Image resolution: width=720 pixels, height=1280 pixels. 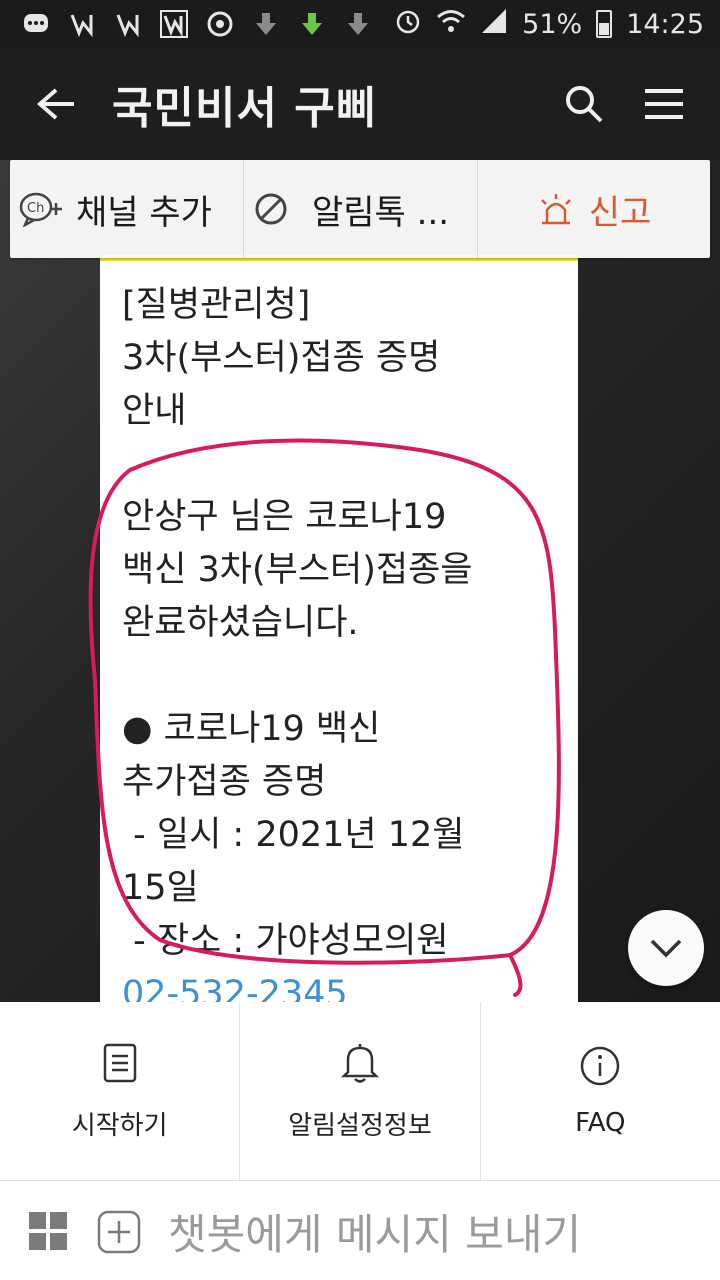 What do you see at coordinates (160, 888) in the screenshot?
I see `message-line: 15일` at bounding box center [160, 888].